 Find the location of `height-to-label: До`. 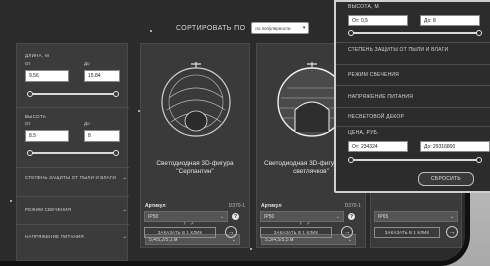

height-to-label: До is located at coordinates (87, 123).